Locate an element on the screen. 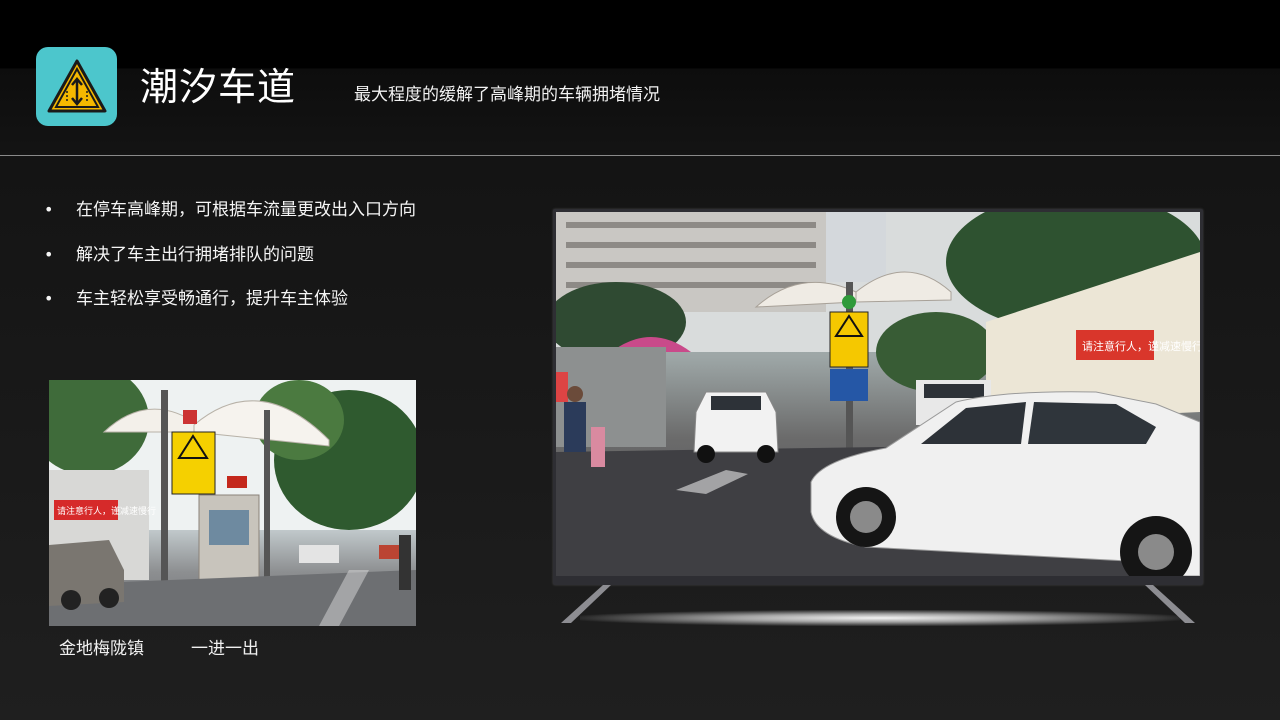 The image size is (1280, 720). tv-floor-glow is located at coordinates (880, 618).